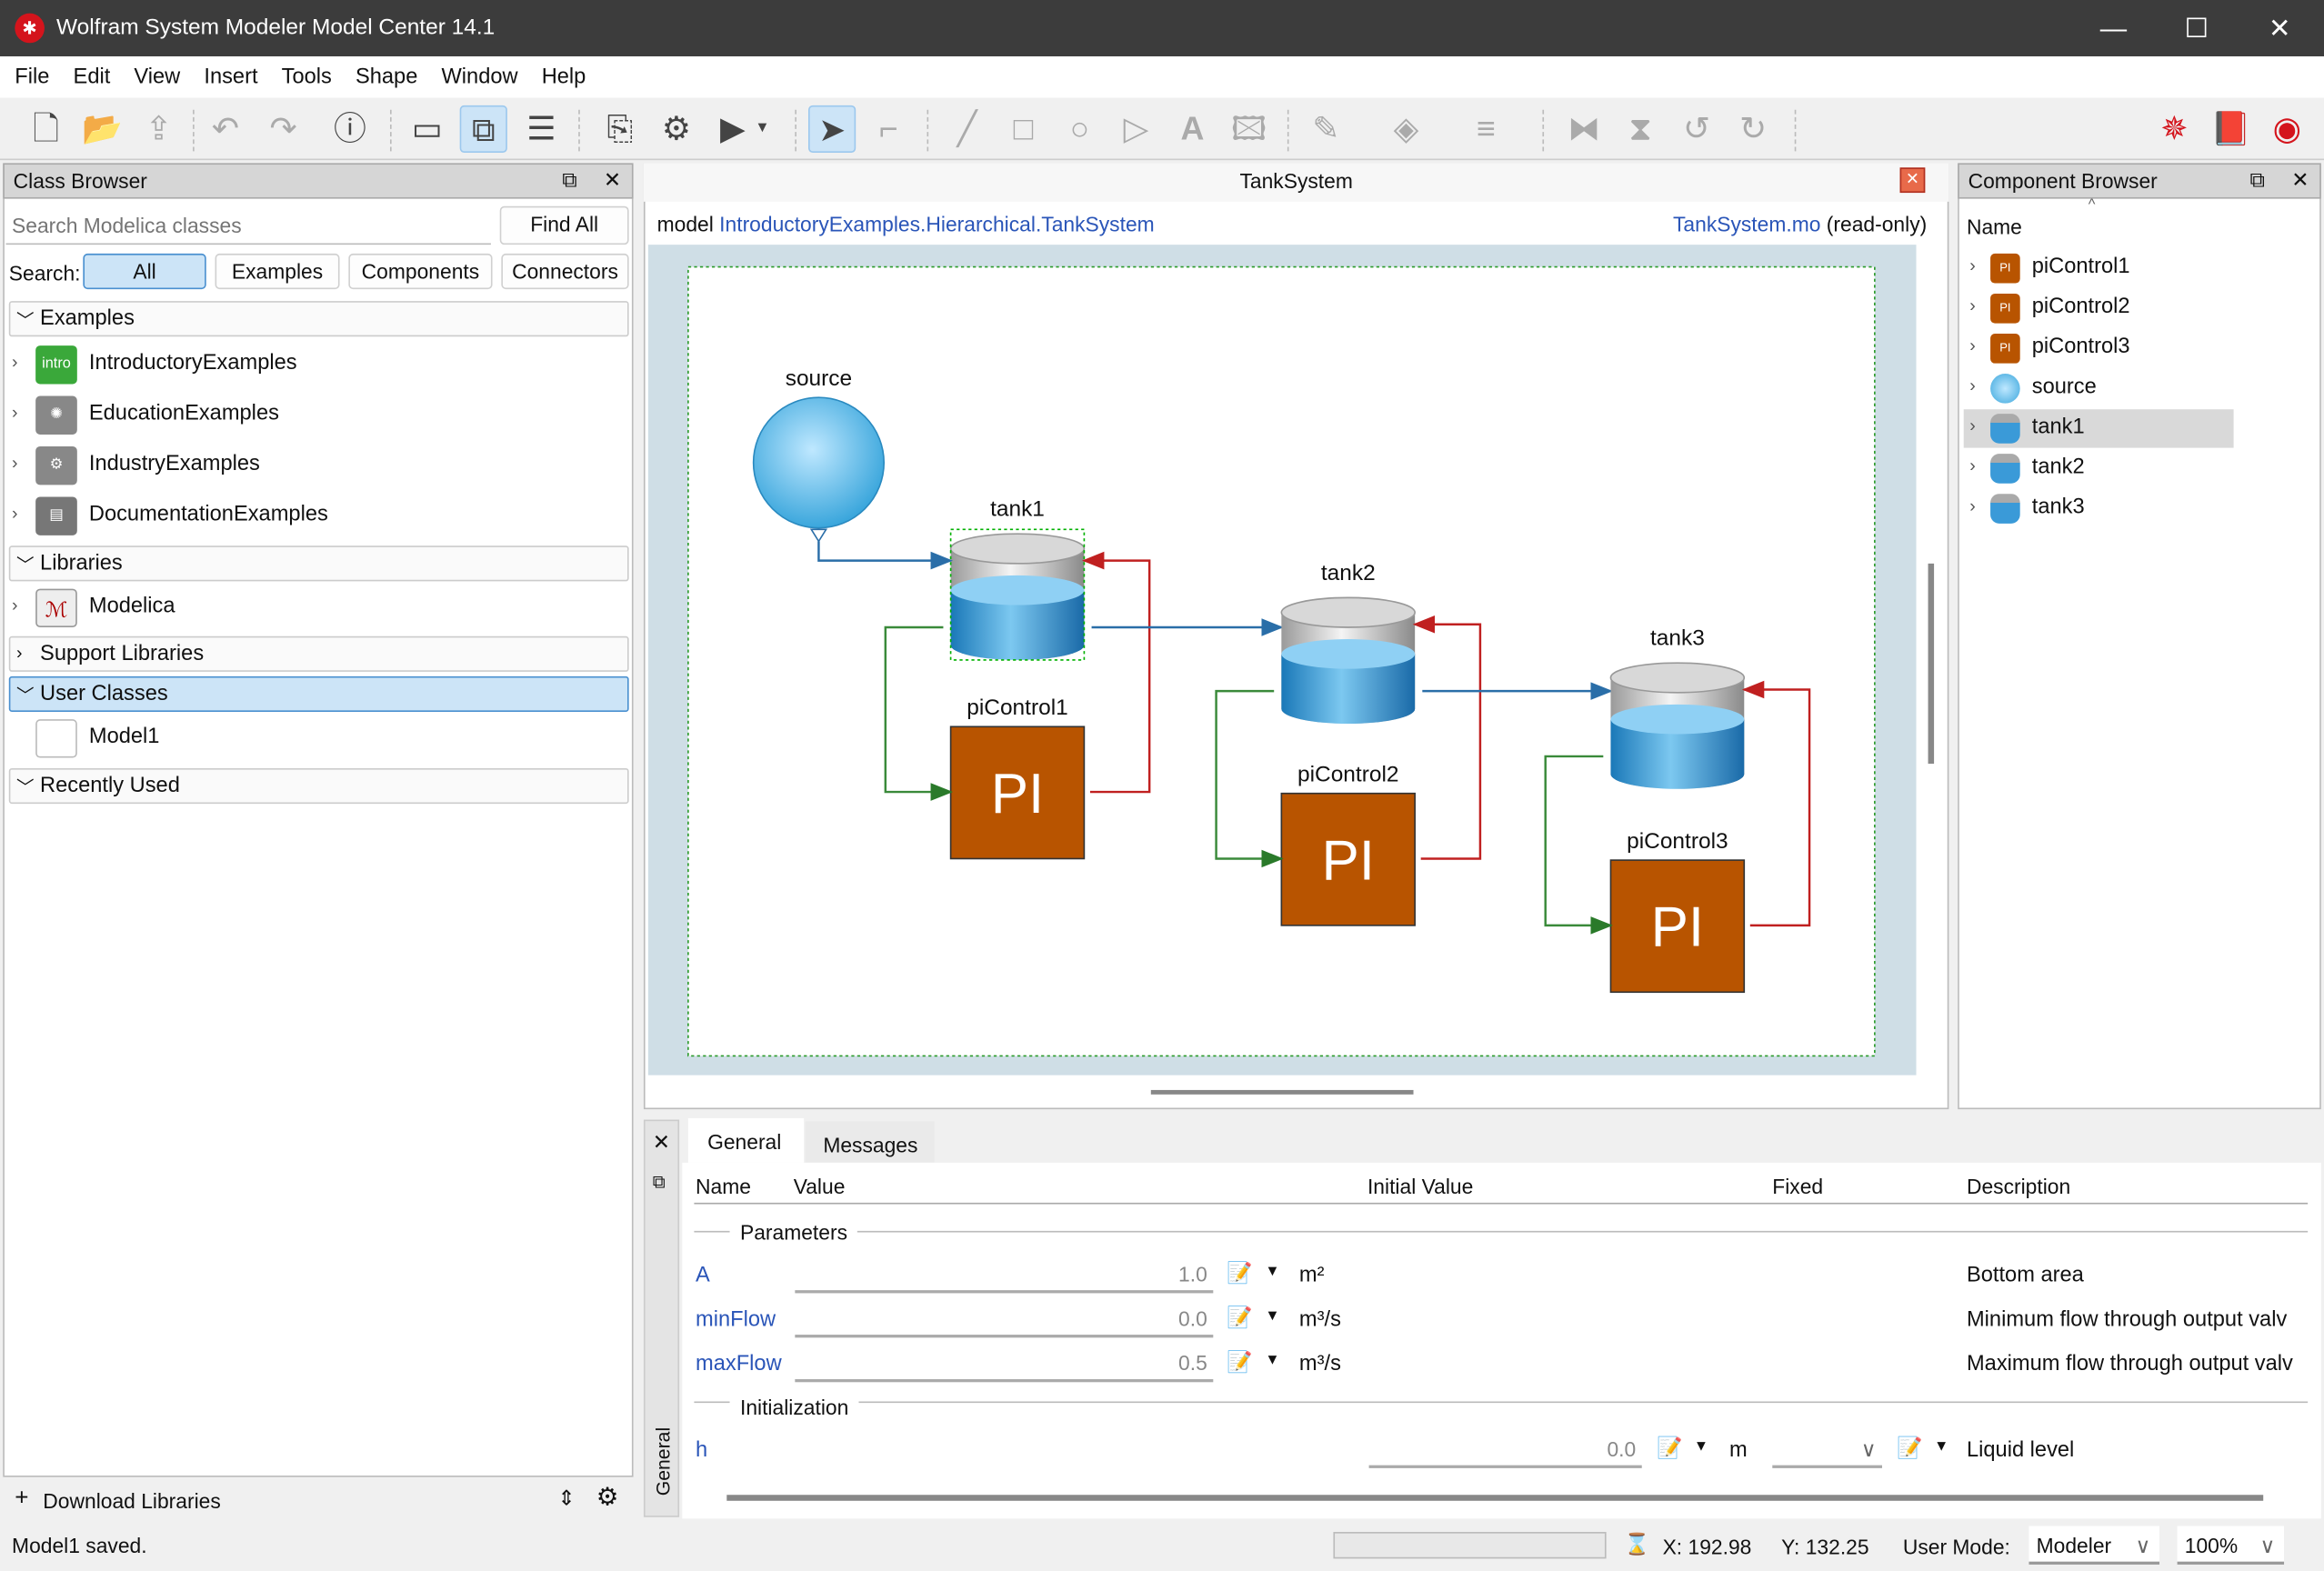 Image resolution: width=2324 pixels, height=1571 pixels. What do you see at coordinates (1023, 129) in the screenshot?
I see `rectangle-icon: □` at bounding box center [1023, 129].